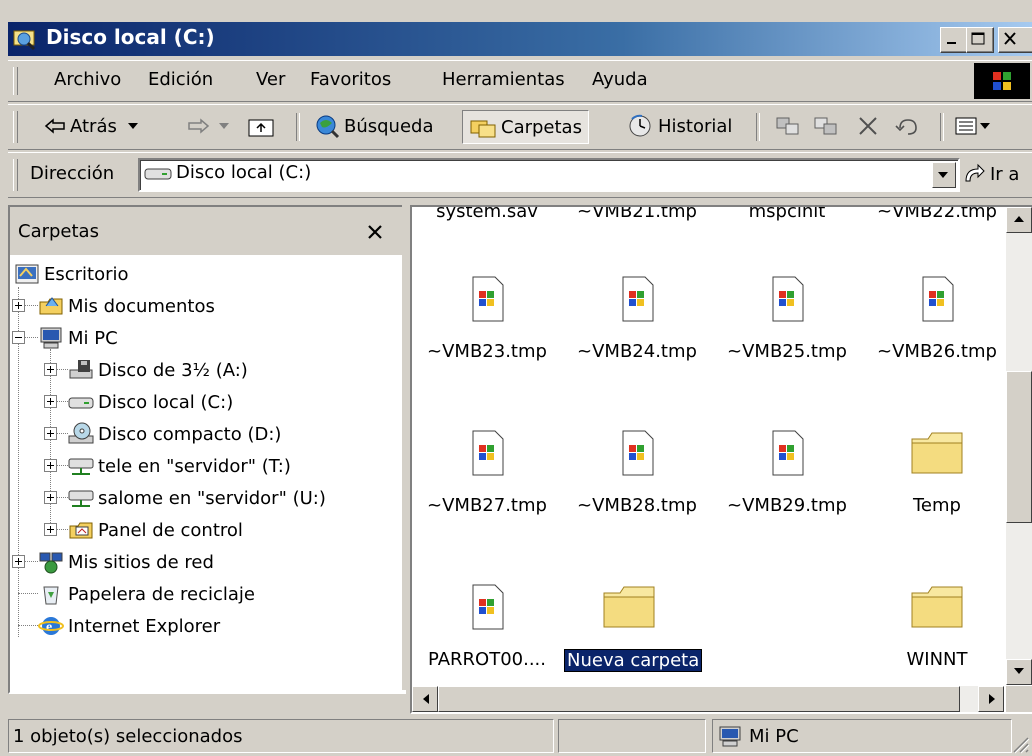 The height and width of the screenshot is (756, 1032). I want to click on tree-item-label: Mis sitios de red, so click(141, 562).